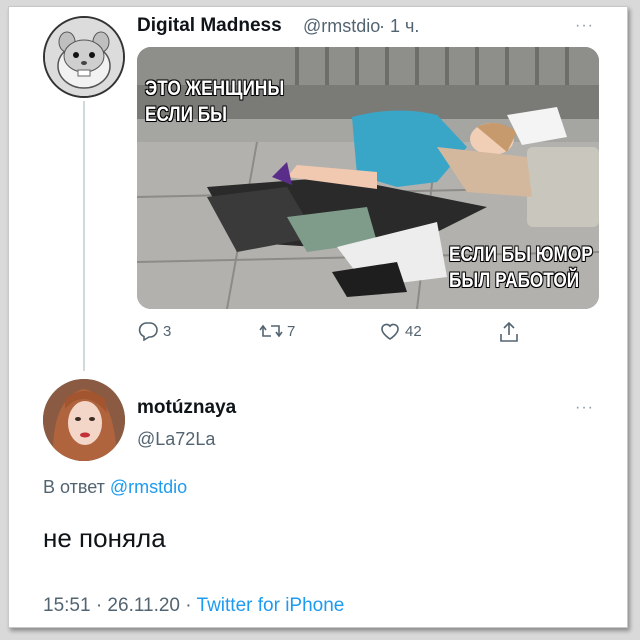 This screenshot has width=640, height=640. What do you see at coordinates (117, 605) in the screenshot?
I see `tweet-timestamp: 15:51 · 26.11.20 ·` at bounding box center [117, 605].